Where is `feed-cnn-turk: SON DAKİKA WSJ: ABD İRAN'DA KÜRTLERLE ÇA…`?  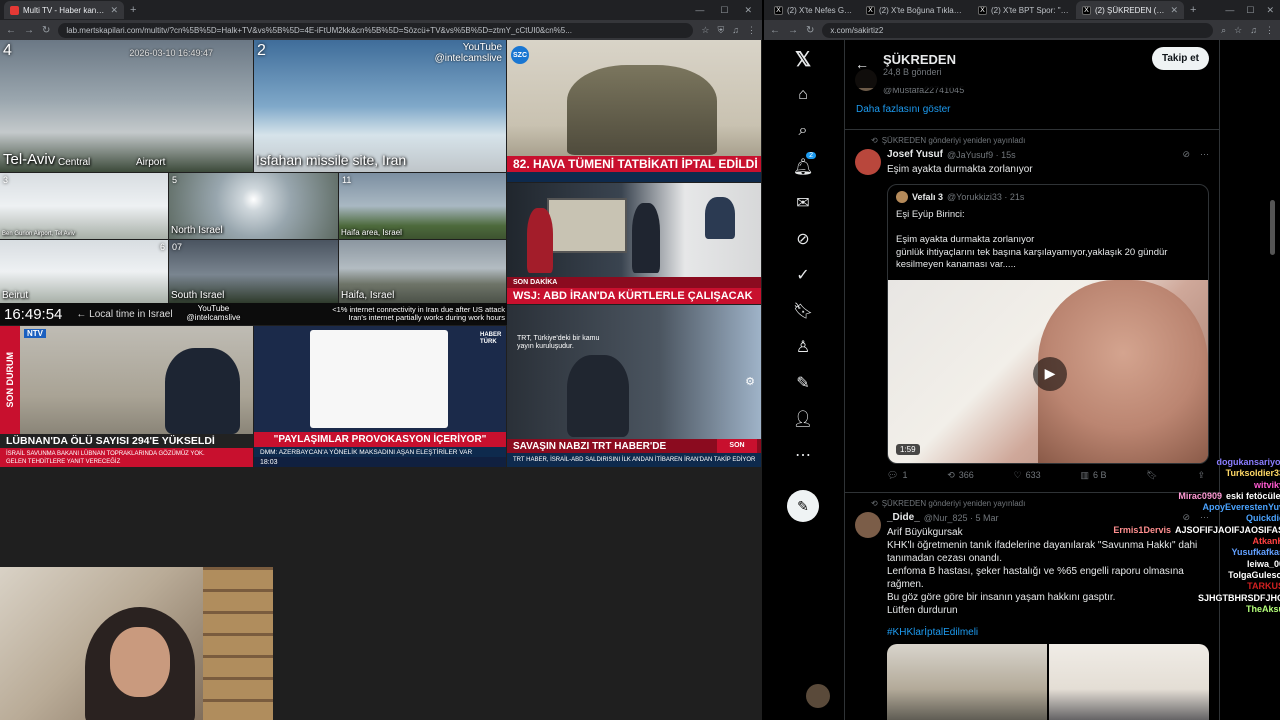
feed-cnn-turk: SON DAKİKA WSJ: ABD İRAN'DA KÜRTLERLE ÇA… is located at coordinates (634, 243).